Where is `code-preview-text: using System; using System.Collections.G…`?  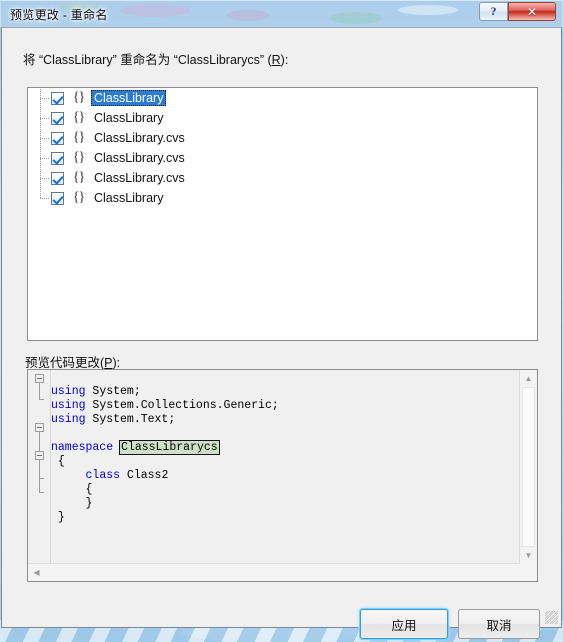
code-preview-text: using System; using System.Collections.G… is located at coordinates (165, 454).